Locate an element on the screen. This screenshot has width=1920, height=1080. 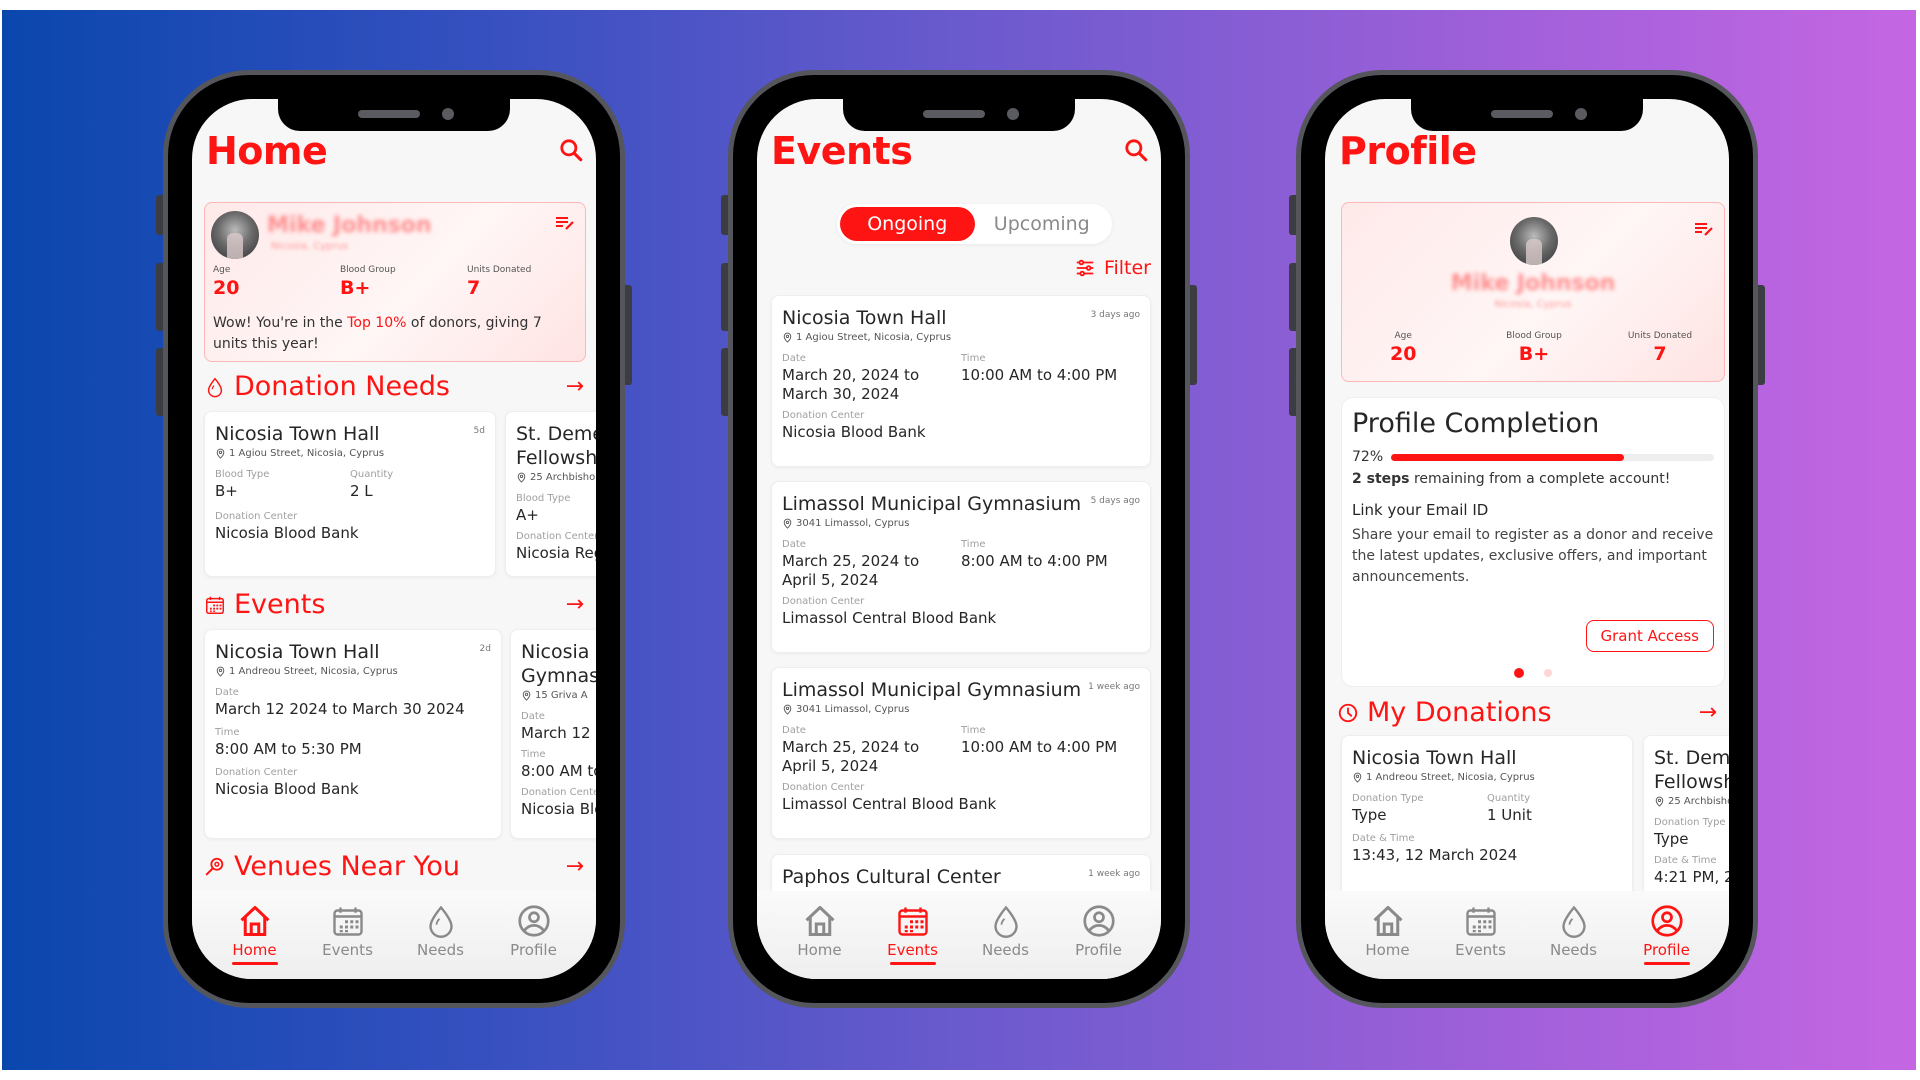
quantity: 1 Unit is located at coordinates (1509, 815).